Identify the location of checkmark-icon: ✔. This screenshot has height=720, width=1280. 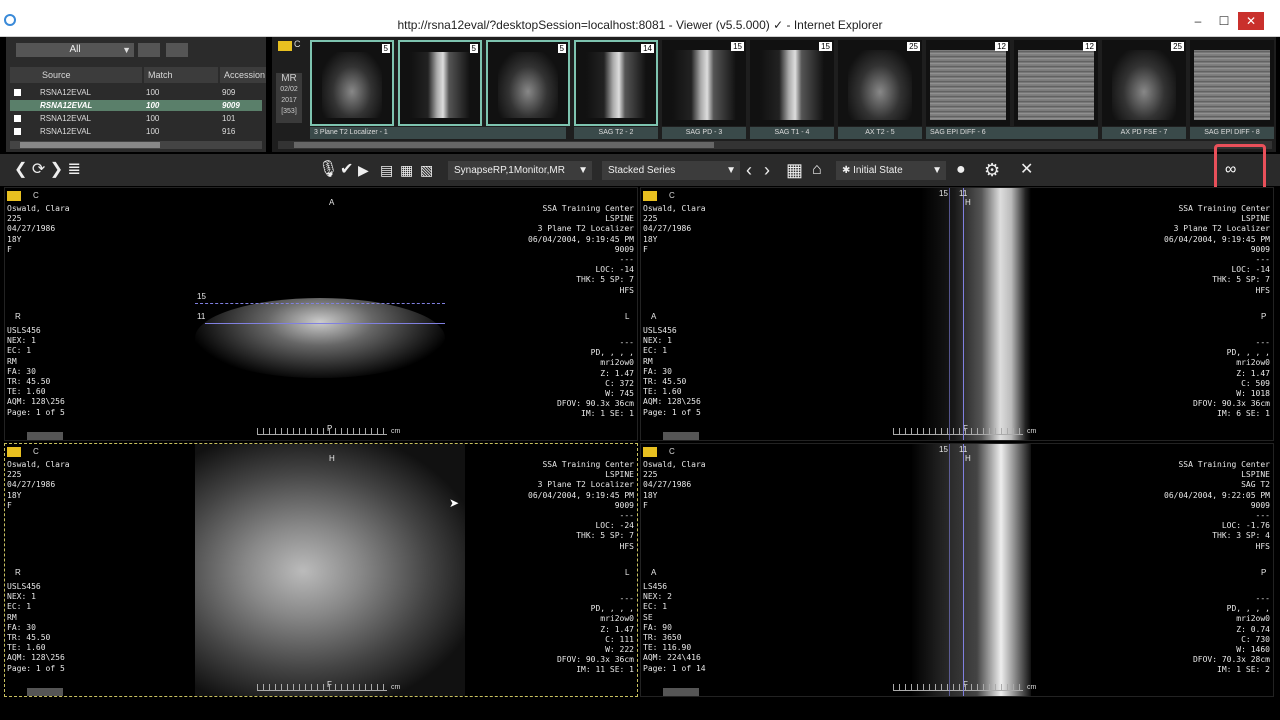
(346, 170).